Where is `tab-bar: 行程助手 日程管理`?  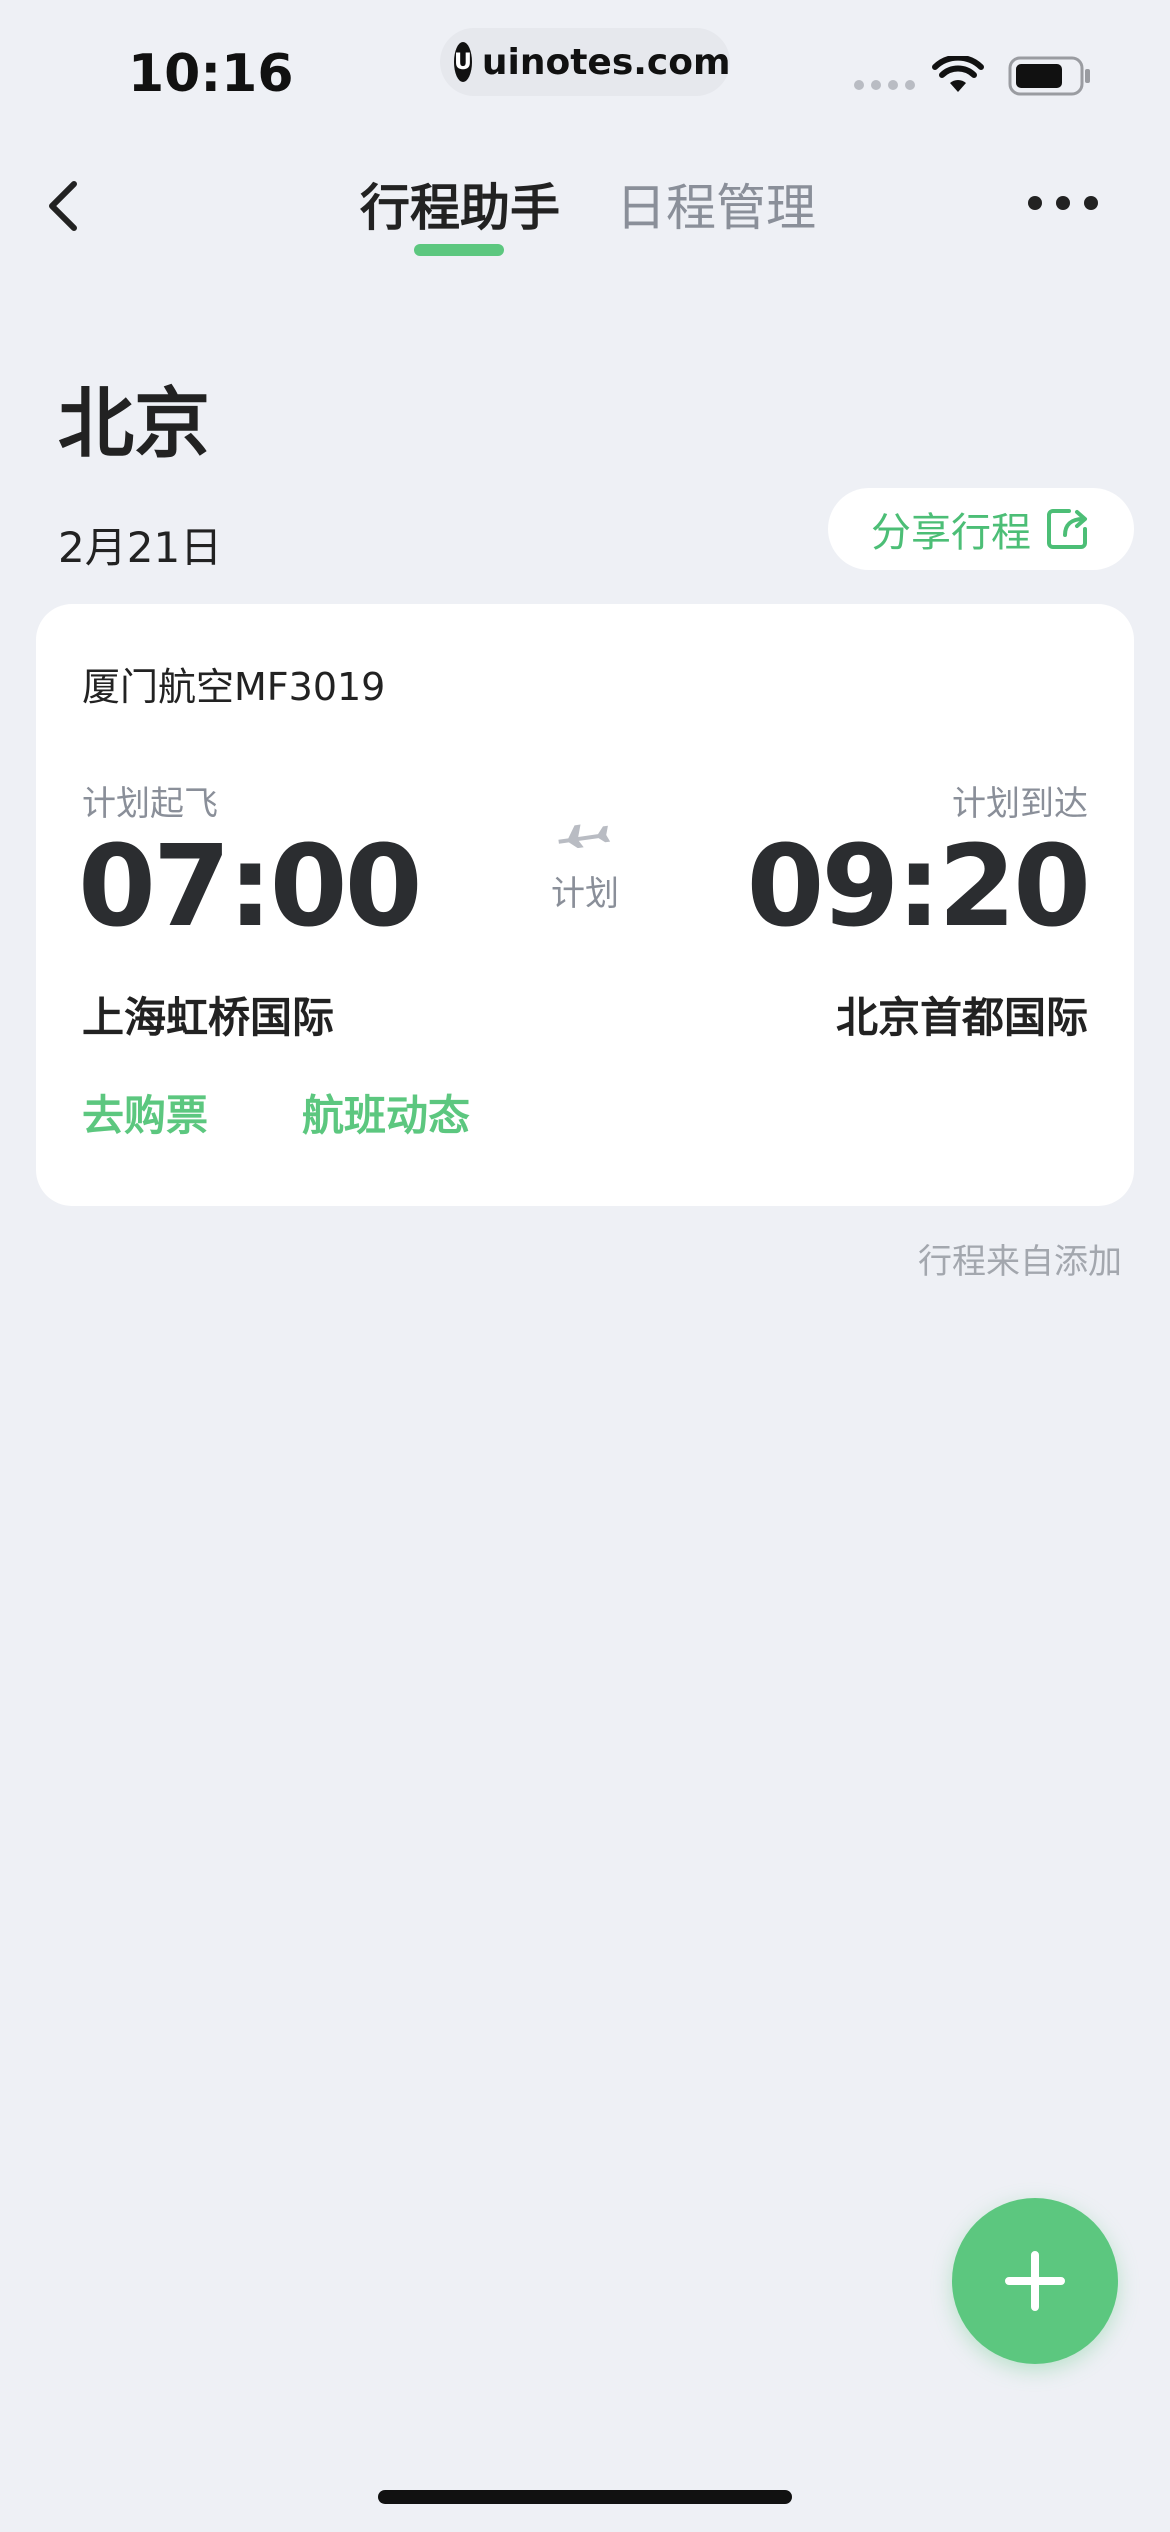
tab-bar: 行程助手 日程管理 is located at coordinates (585, 210).